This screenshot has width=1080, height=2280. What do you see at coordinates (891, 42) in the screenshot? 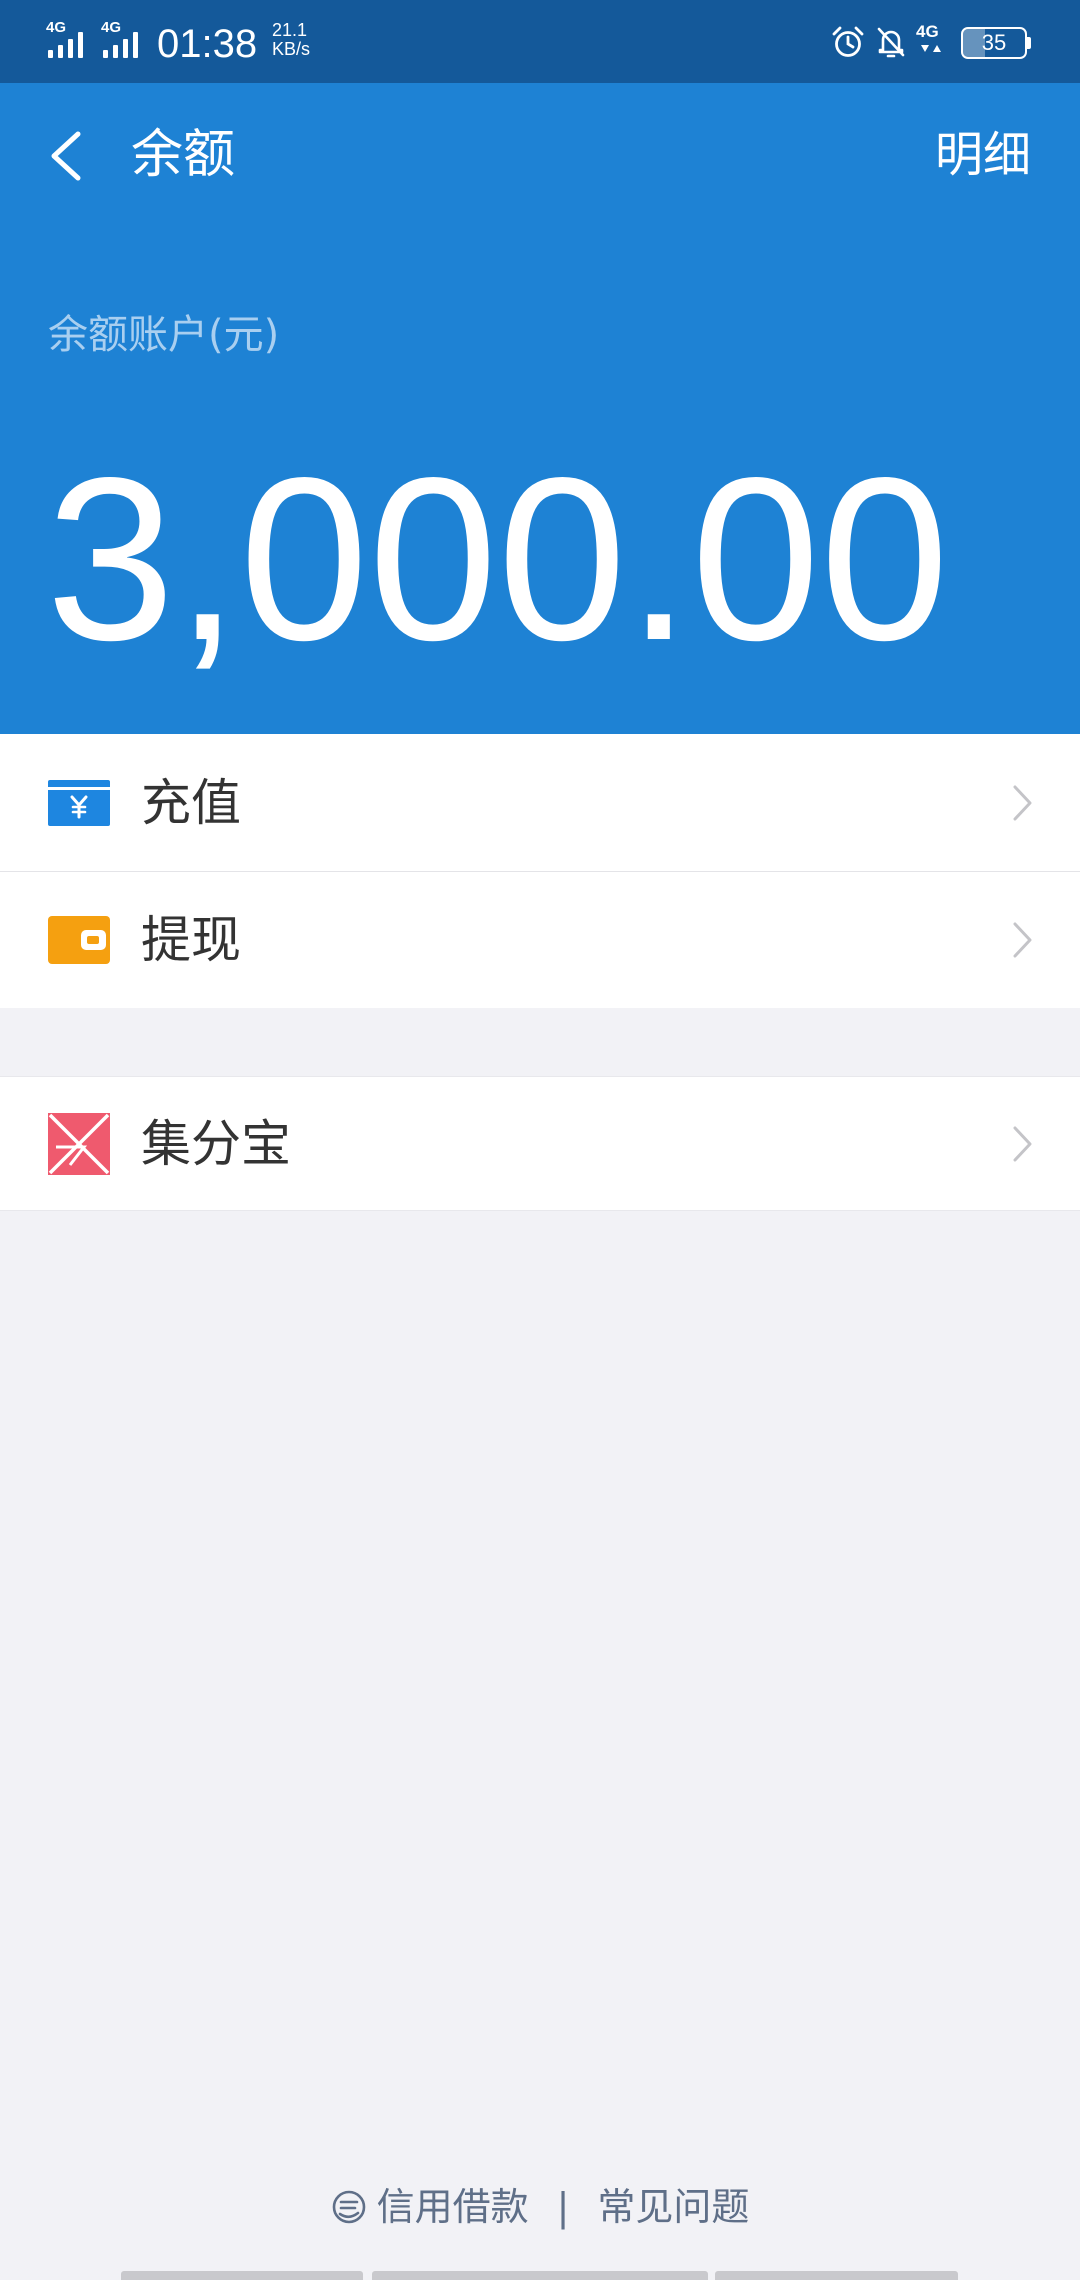
I see `bell-off-icon` at bounding box center [891, 42].